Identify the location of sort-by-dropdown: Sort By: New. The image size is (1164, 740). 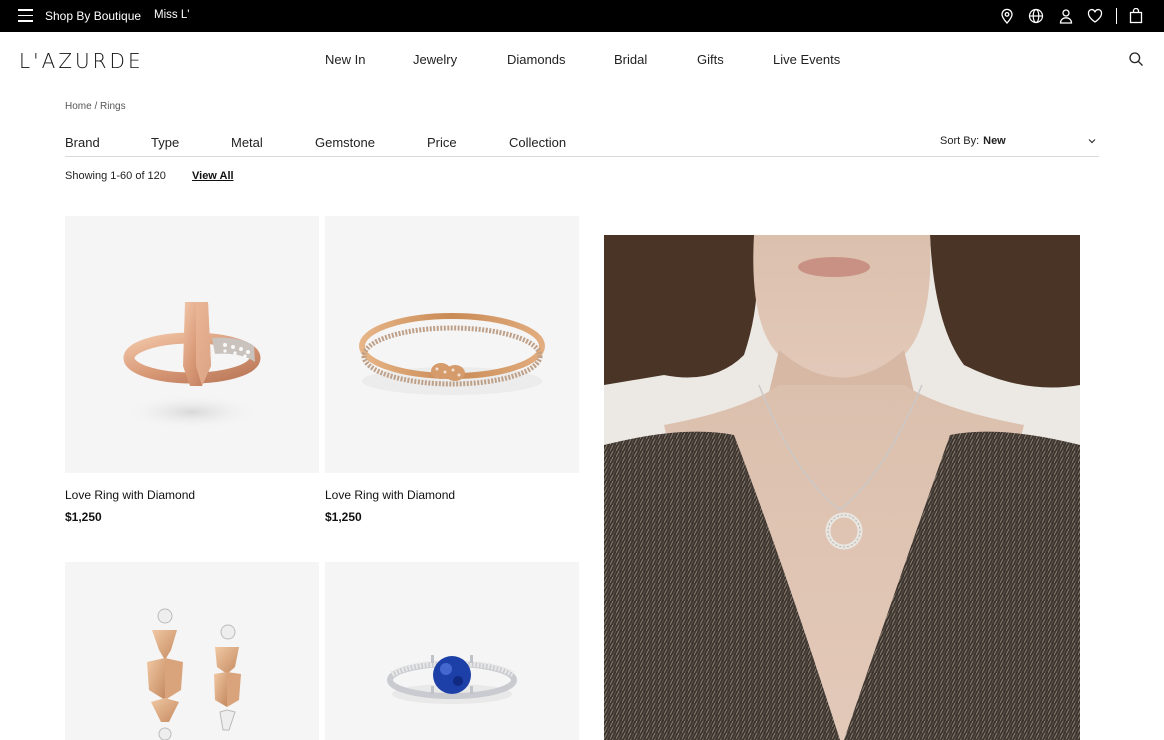
(973, 141).